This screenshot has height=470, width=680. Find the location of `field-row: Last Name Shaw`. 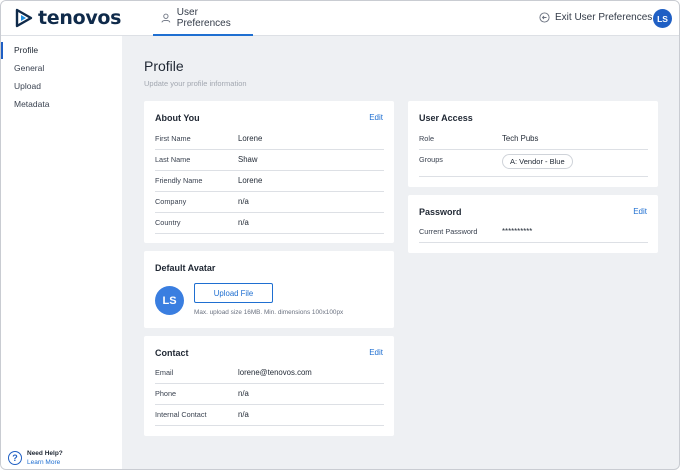

field-row: Last Name Shaw is located at coordinates (269, 160).